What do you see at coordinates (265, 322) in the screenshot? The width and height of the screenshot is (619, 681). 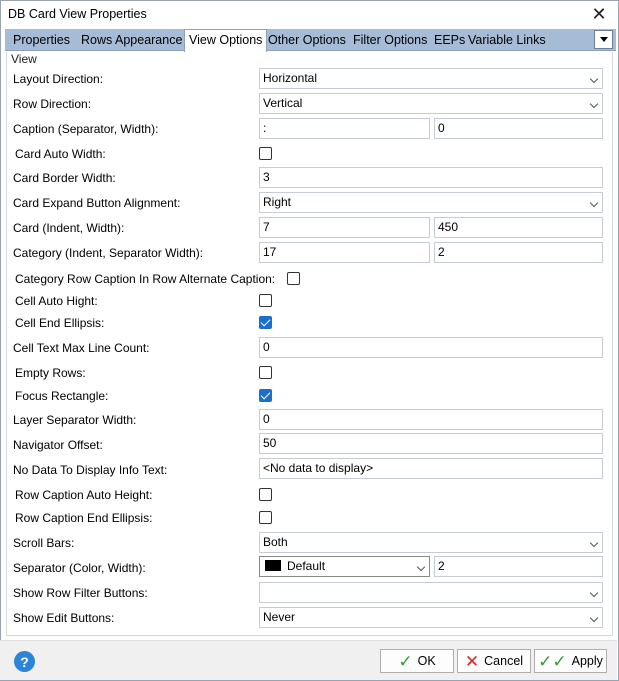 I see `cell-end-ellipsis-checkbox` at bounding box center [265, 322].